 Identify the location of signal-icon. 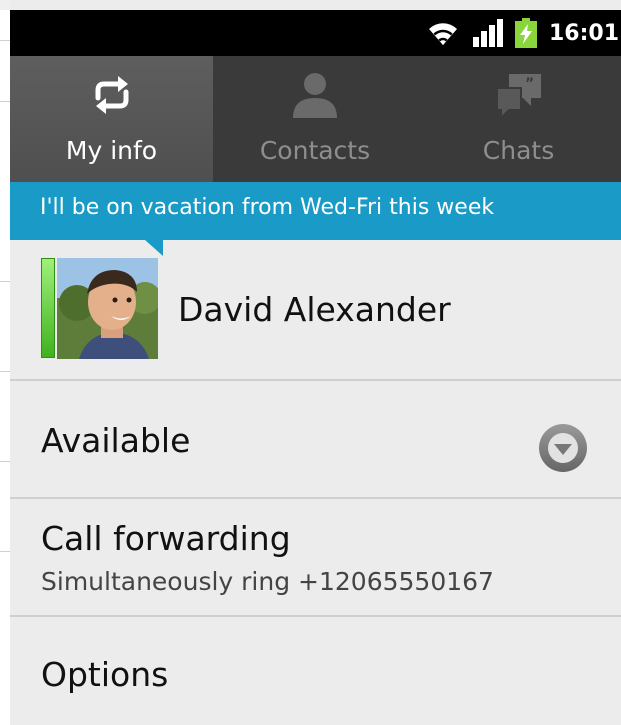
(487, 33).